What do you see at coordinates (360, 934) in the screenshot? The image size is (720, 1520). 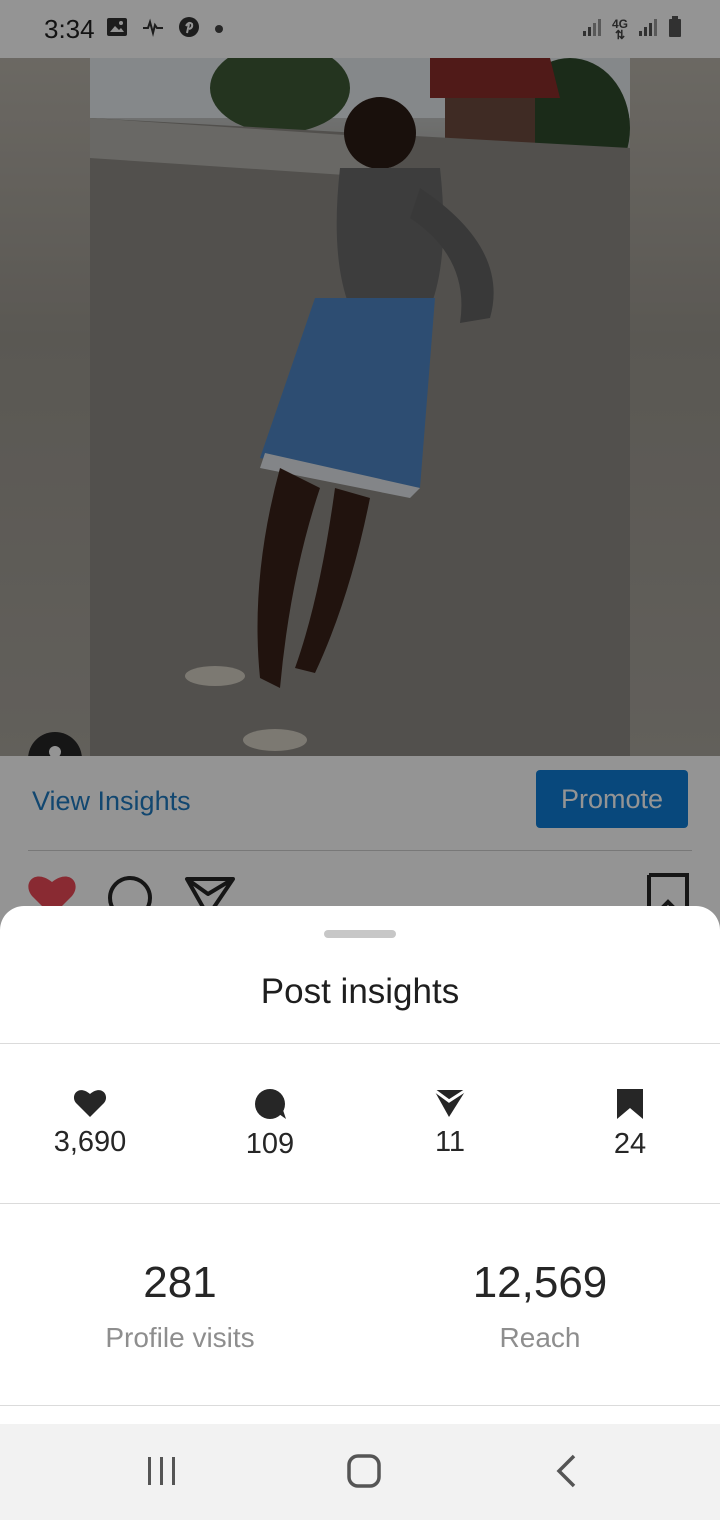 I see `sheet-drag-handle` at bounding box center [360, 934].